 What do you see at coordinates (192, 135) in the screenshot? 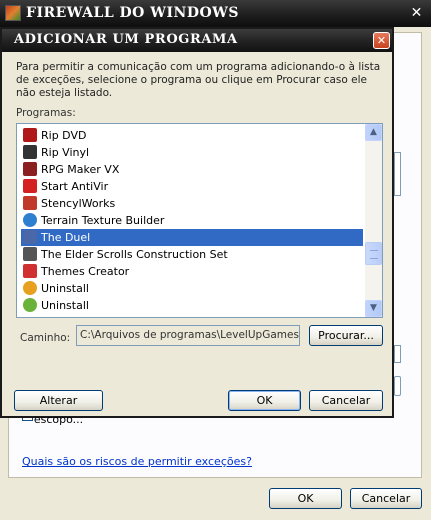
I see `list-item: Rip DVD` at bounding box center [192, 135].